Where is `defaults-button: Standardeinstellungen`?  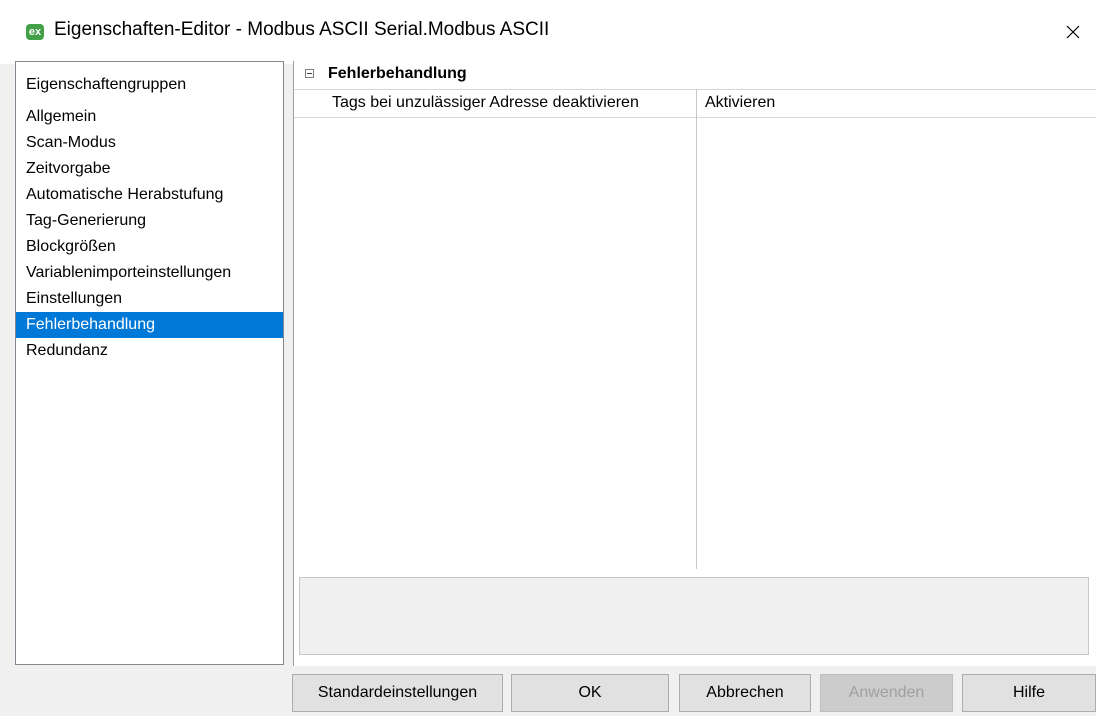 defaults-button: Standardeinstellungen is located at coordinates (397, 693).